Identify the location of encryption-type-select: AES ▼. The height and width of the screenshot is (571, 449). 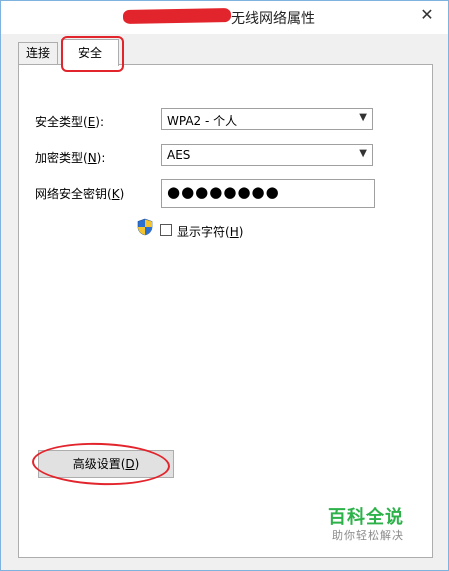
(267, 155).